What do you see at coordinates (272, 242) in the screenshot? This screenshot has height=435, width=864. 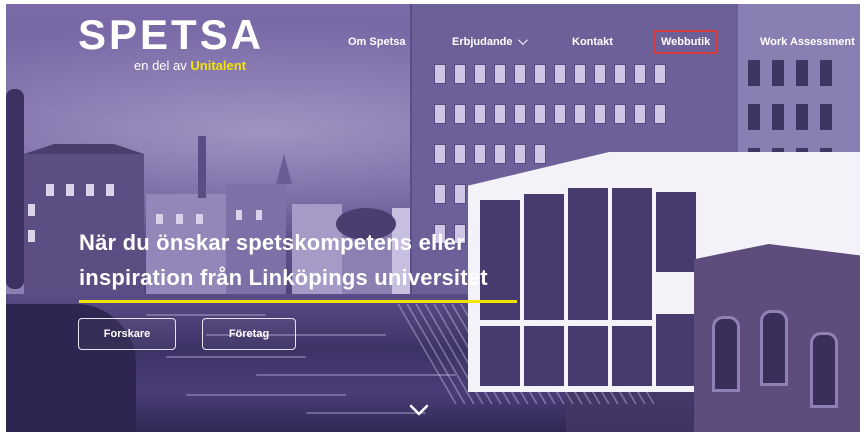 I see `hero-heading-line-1: När du önskar spetskompetens eller` at bounding box center [272, 242].